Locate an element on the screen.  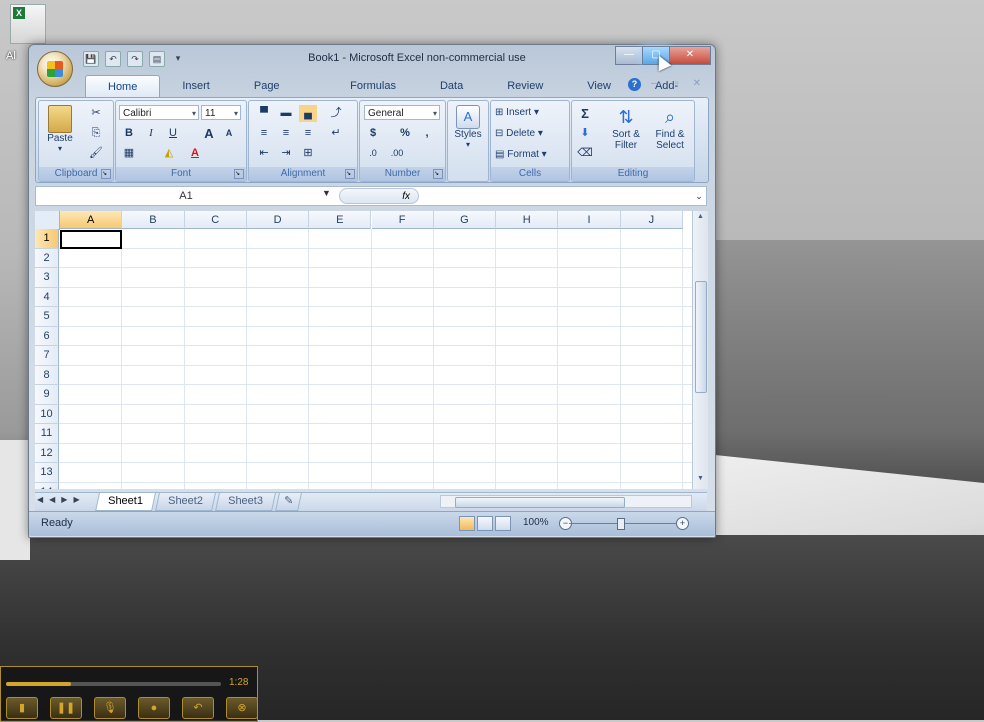
find-select-button: ⌕ Find & Select is located at coordinates (670, 128).